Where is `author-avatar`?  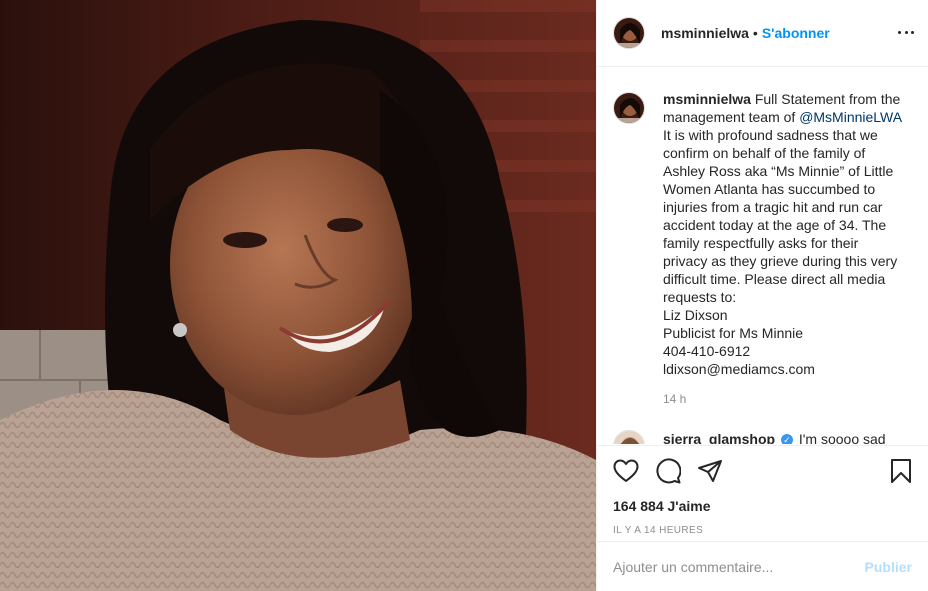 author-avatar is located at coordinates (629, 33).